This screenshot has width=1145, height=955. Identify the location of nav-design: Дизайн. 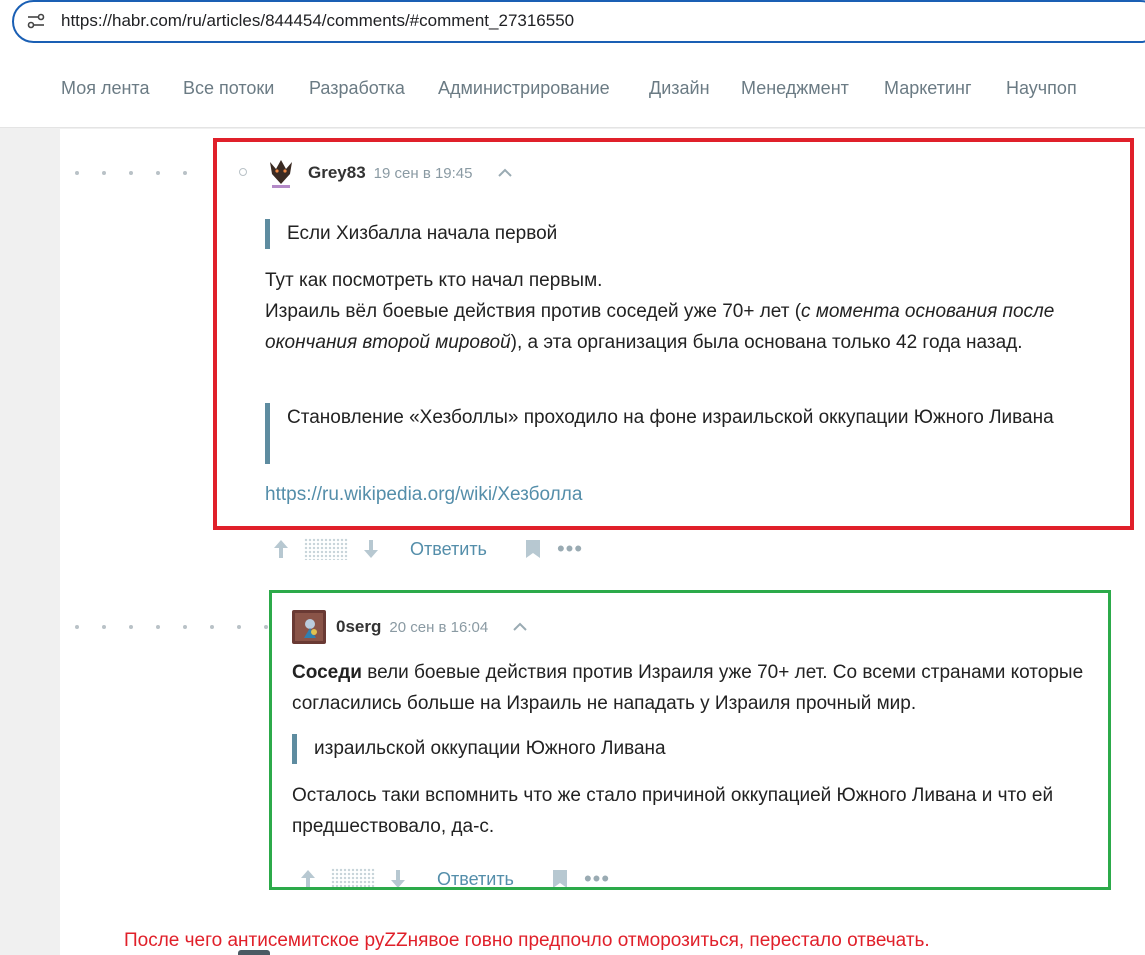
(679, 88).